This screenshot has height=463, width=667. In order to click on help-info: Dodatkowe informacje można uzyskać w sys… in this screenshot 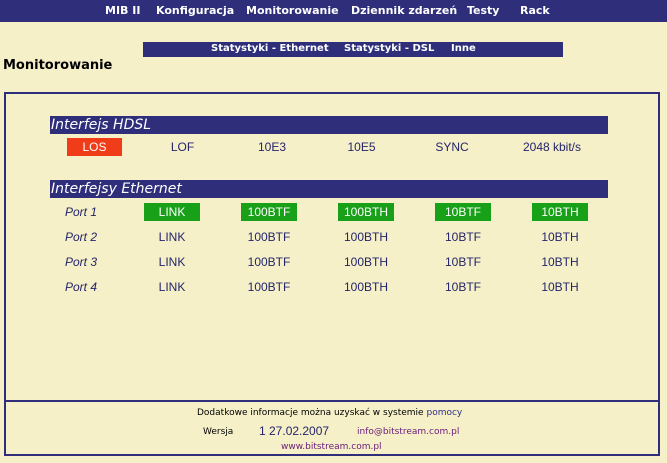, I will do `click(329, 413)`.